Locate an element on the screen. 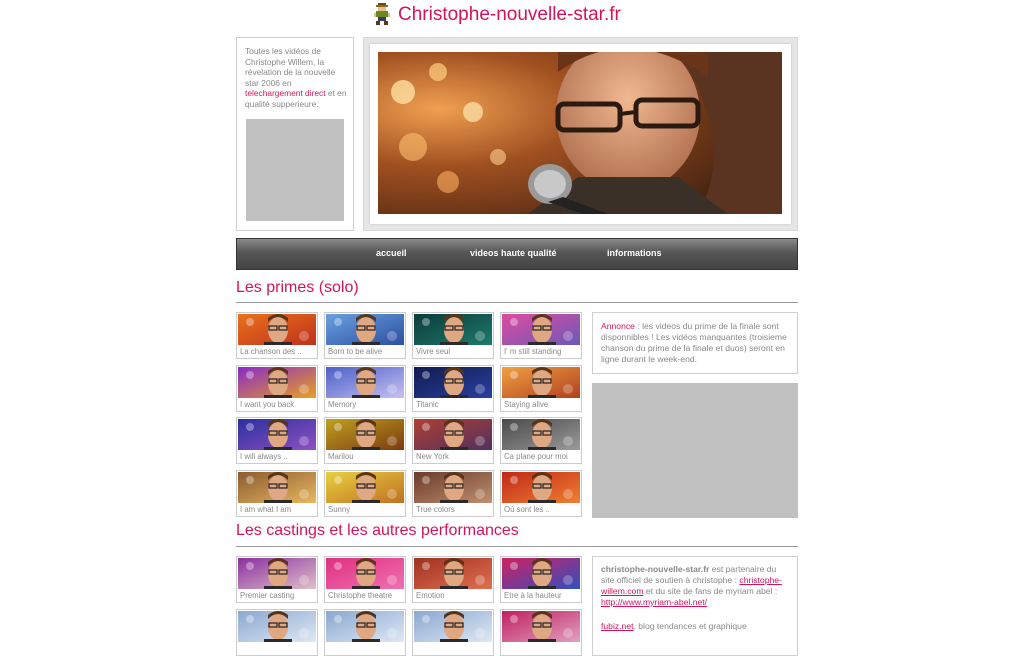 Image resolution: width=1034 pixels, height=656 pixels. partners-text-2: et du site de fans de myriam abel : is located at coordinates (711, 591).